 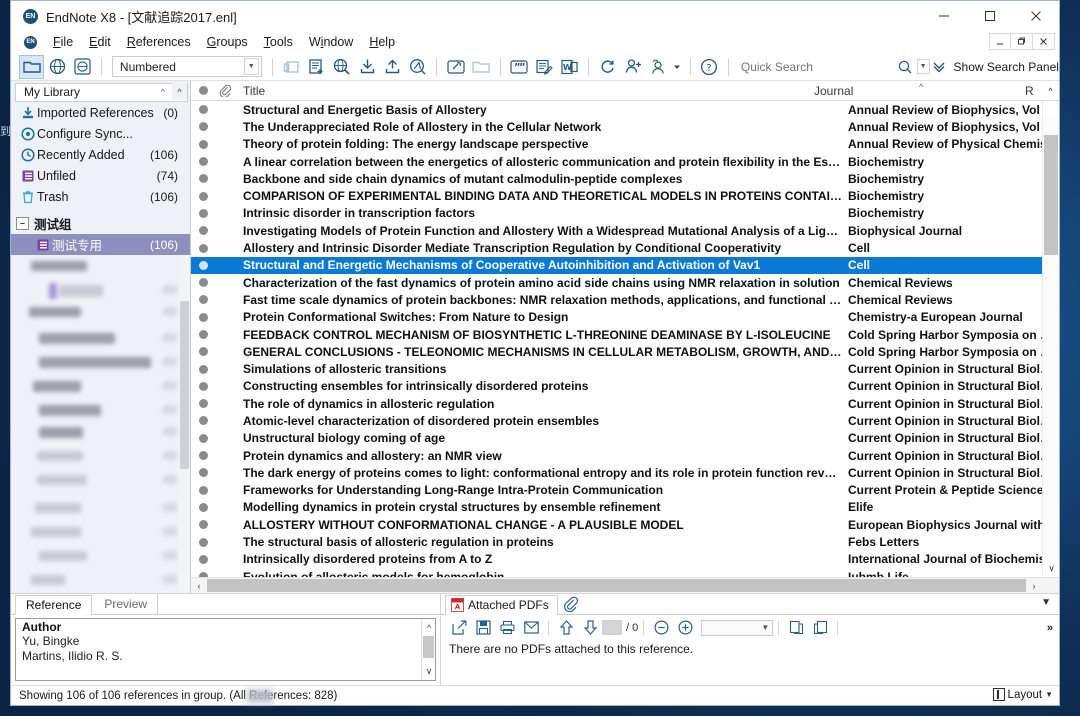 I want to click on menu-help: Help, so click(x=382, y=42).